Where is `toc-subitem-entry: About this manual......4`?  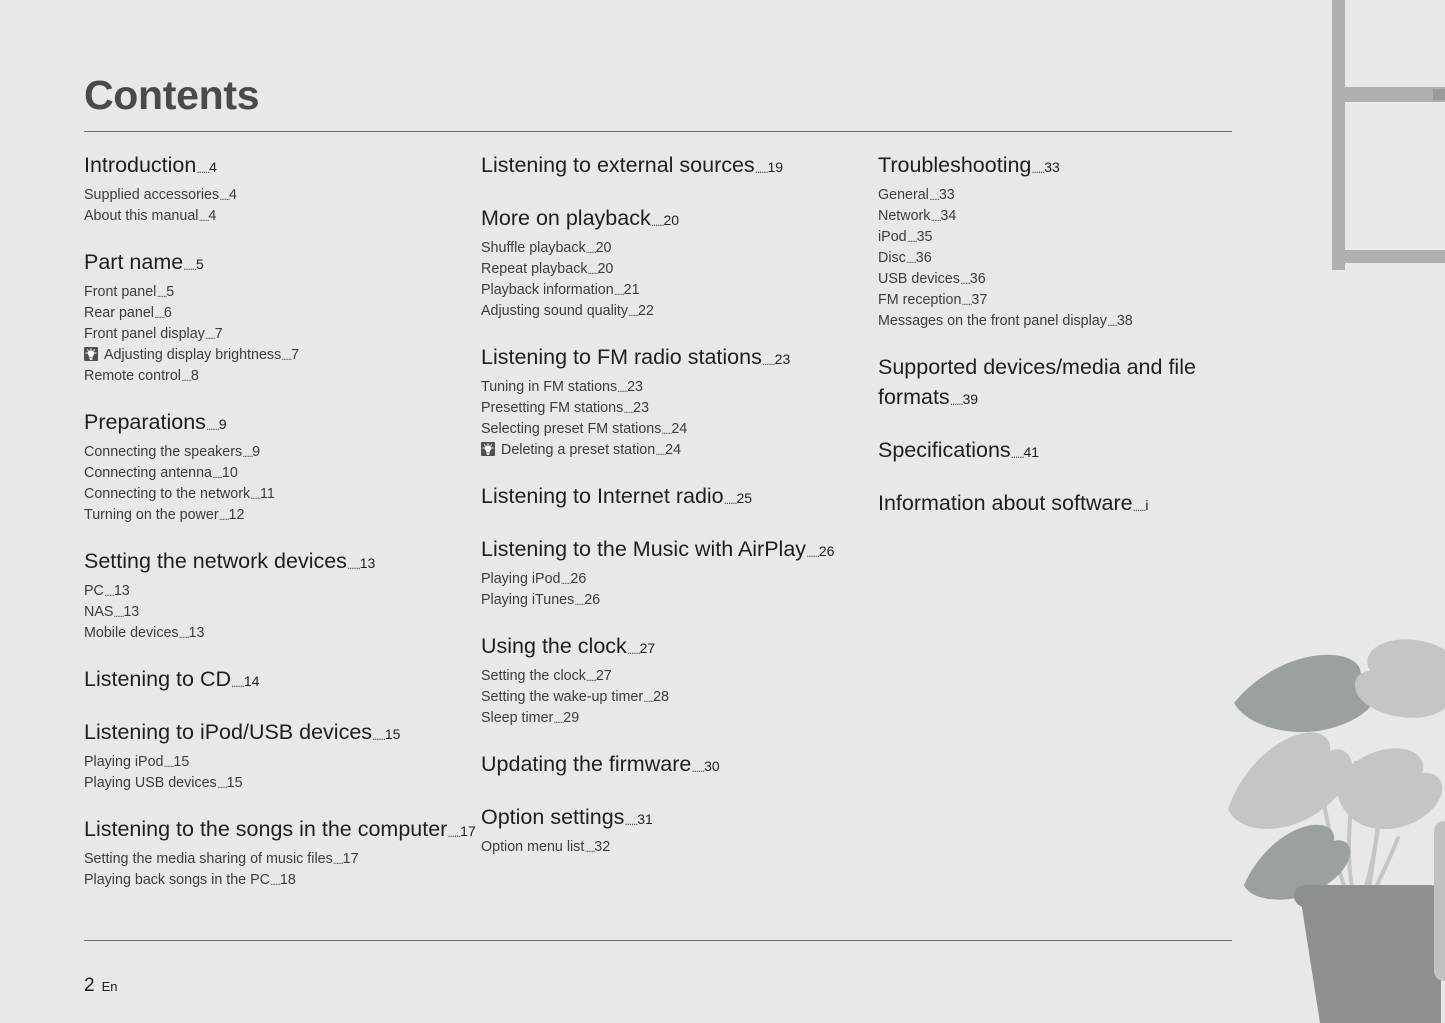 toc-subitem-entry: About this manual......4 is located at coordinates (281, 216).